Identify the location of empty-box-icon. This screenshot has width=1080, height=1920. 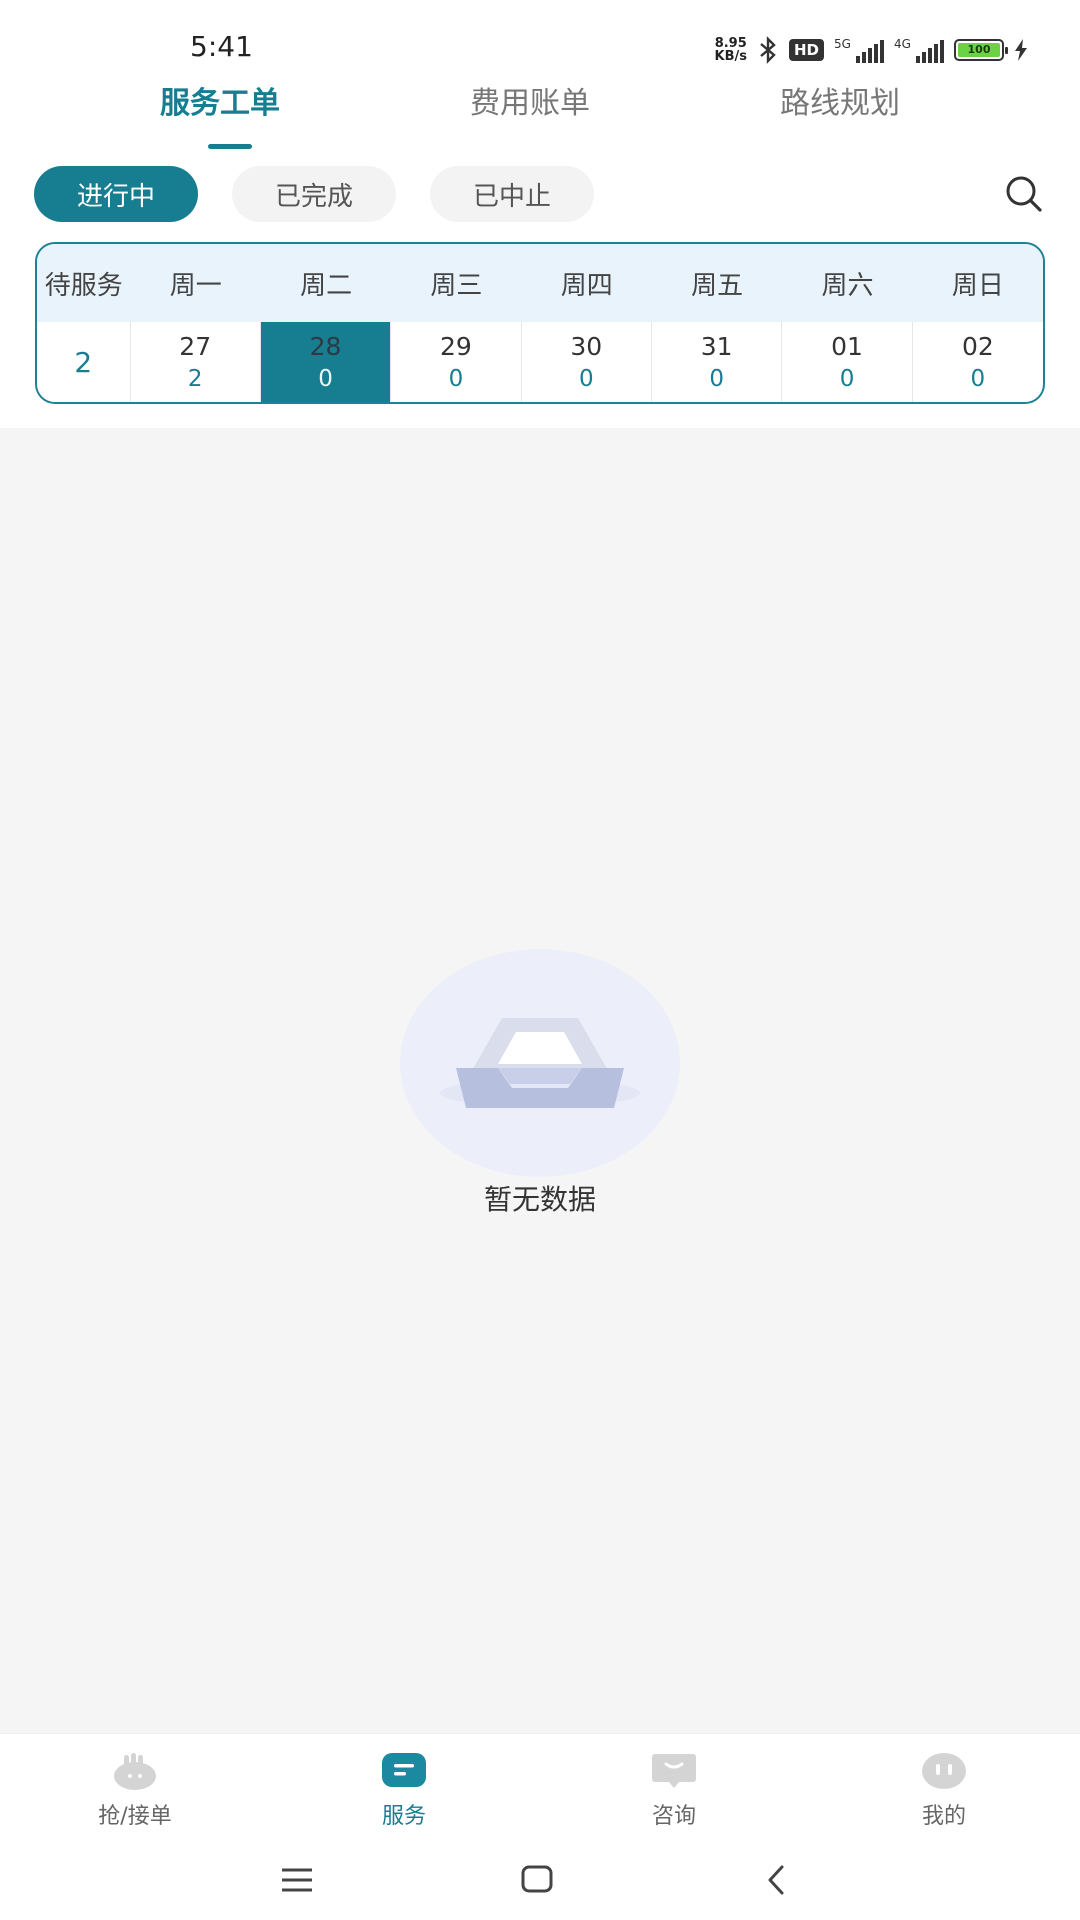
(540, 1063).